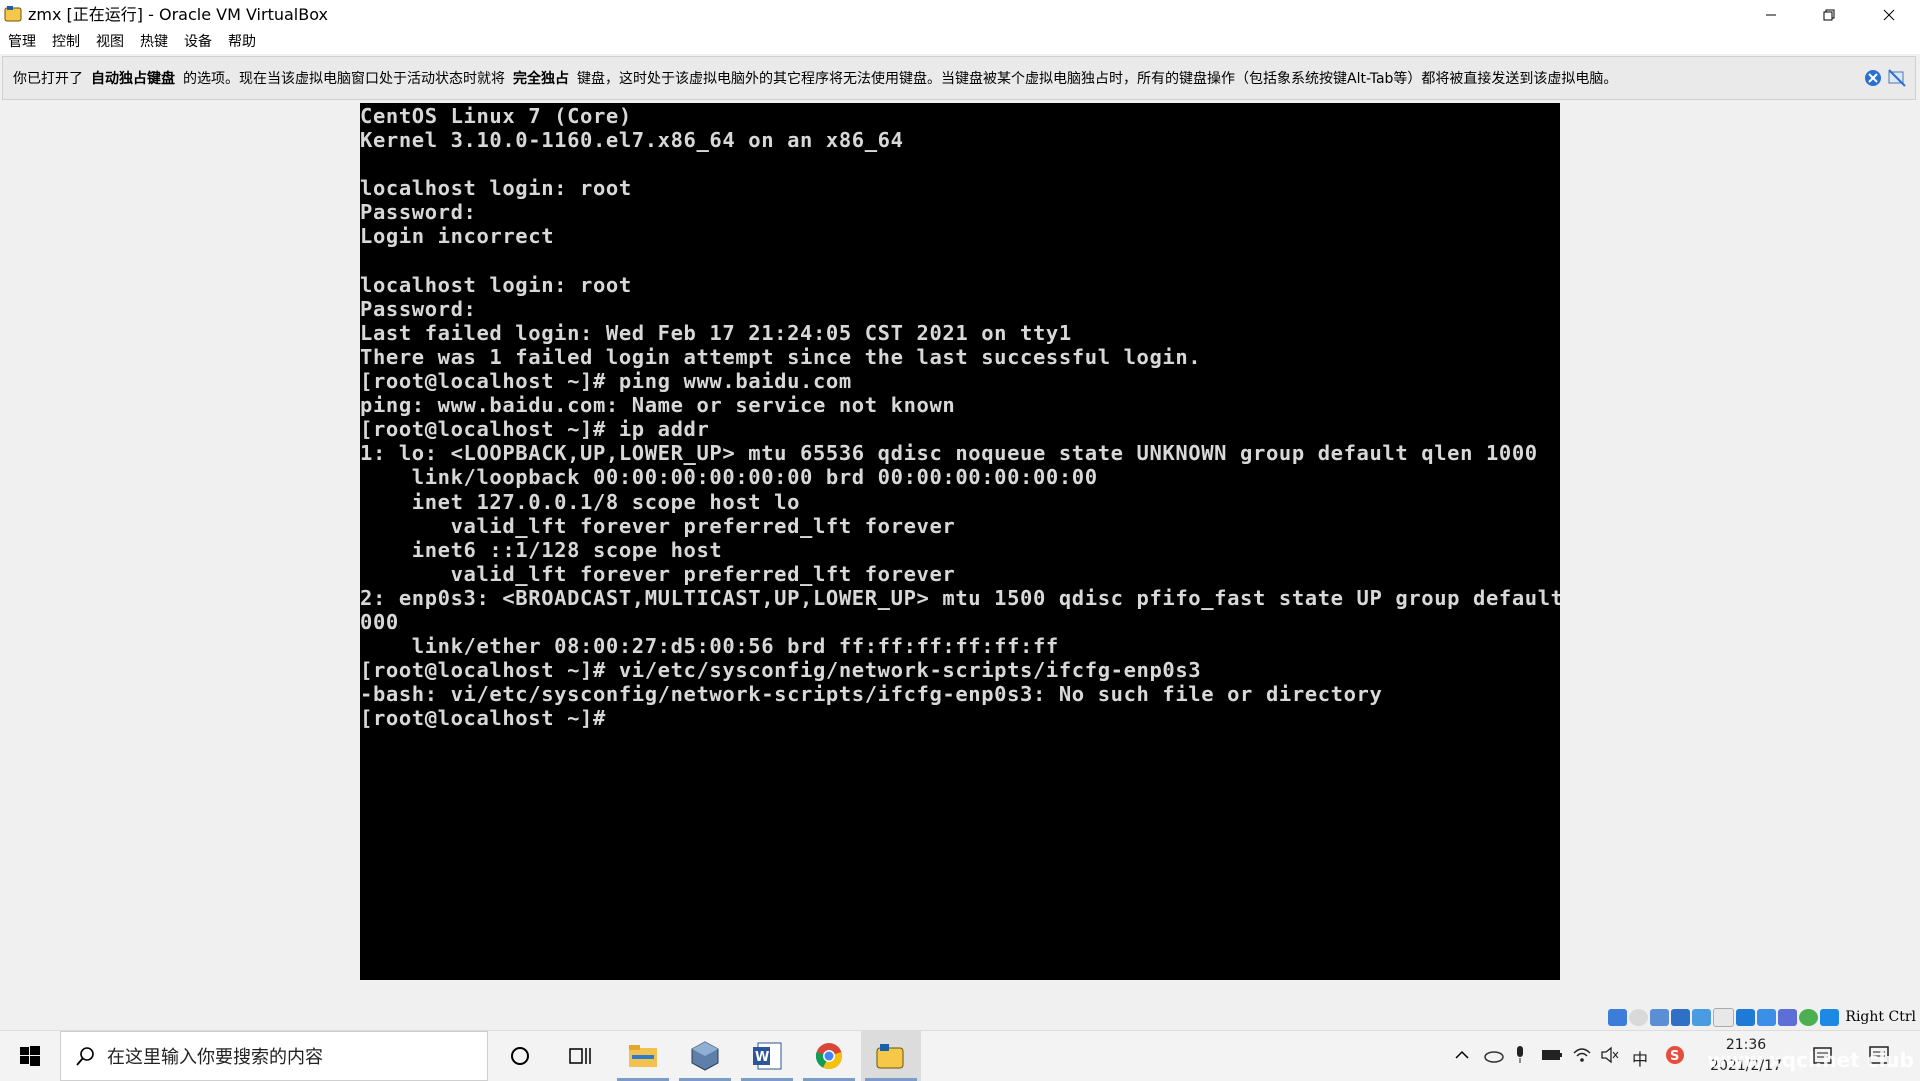 This screenshot has width=1920, height=1081. I want to click on console-line: [root@localhost ~]# ping www.baidu.com, so click(606, 381).